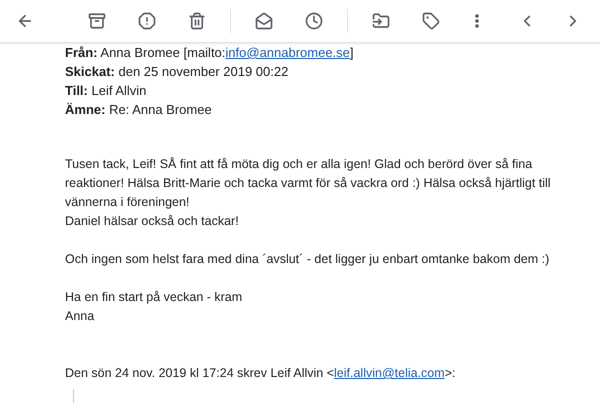 Image resolution: width=600 pixels, height=403 pixels. What do you see at coordinates (260, 373) in the screenshot?
I see `quote-attribution: Den sön 24 nov. 2019 kl 17:24 skrev Leif Allvin <leif.allvin@telia.com>:` at bounding box center [260, 373].